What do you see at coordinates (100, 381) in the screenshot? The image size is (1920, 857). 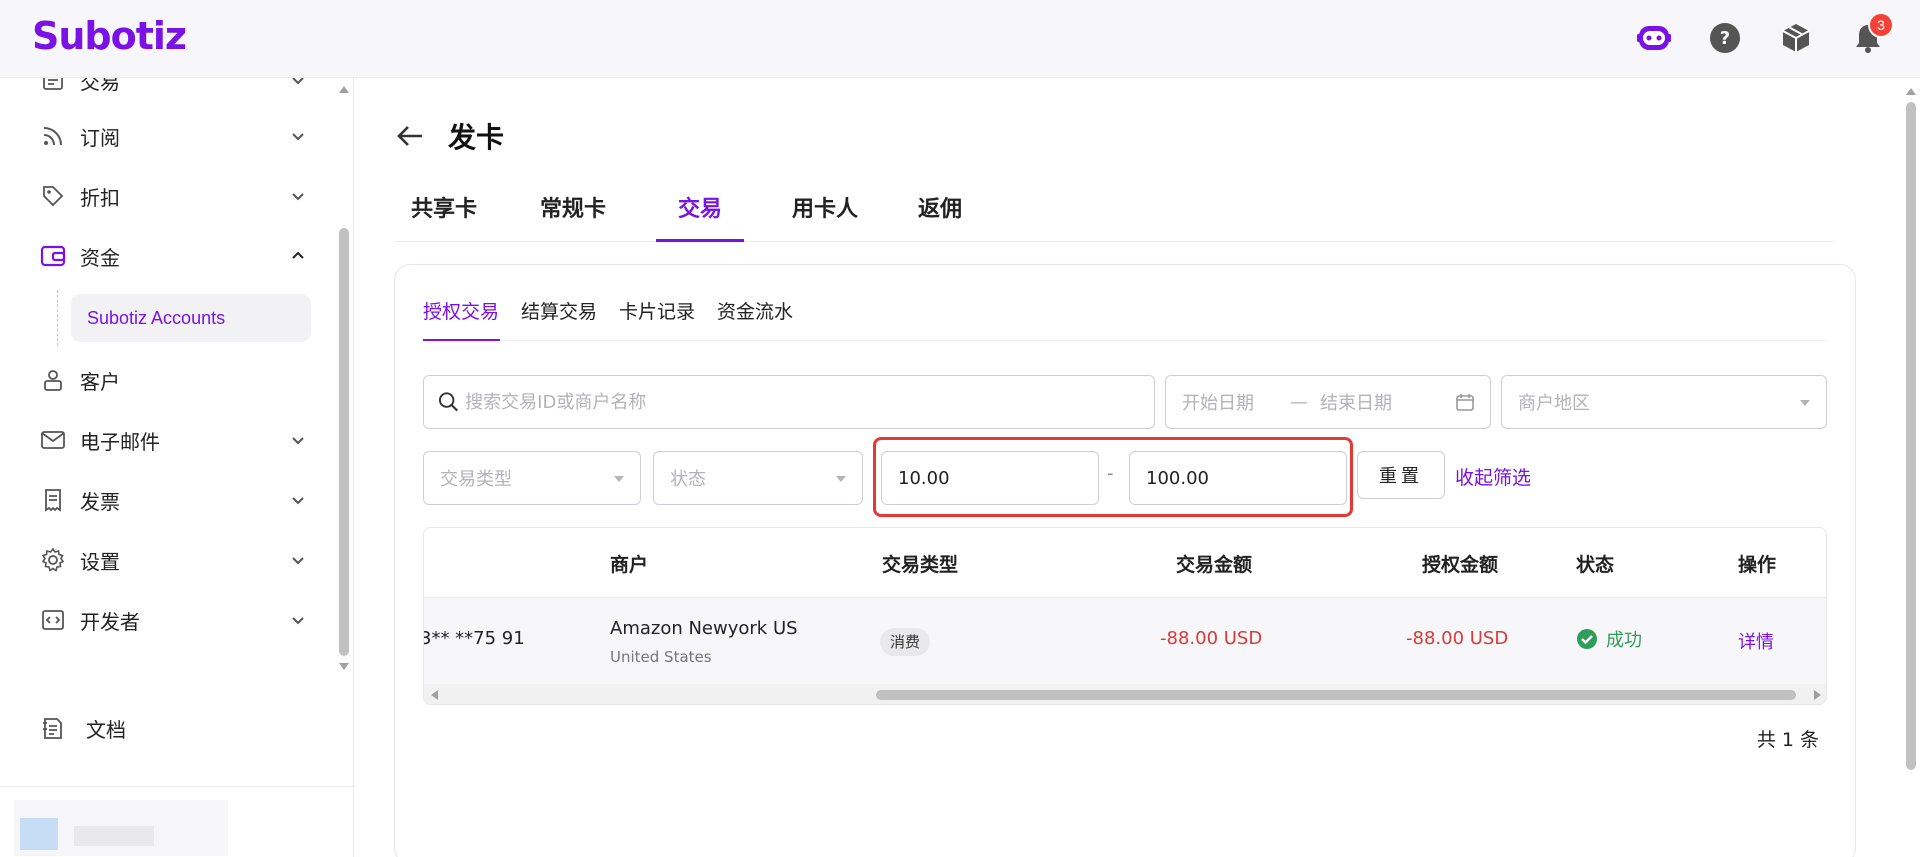 I see `sidebar-item-label: 客户` at bounding box center [100, 381].